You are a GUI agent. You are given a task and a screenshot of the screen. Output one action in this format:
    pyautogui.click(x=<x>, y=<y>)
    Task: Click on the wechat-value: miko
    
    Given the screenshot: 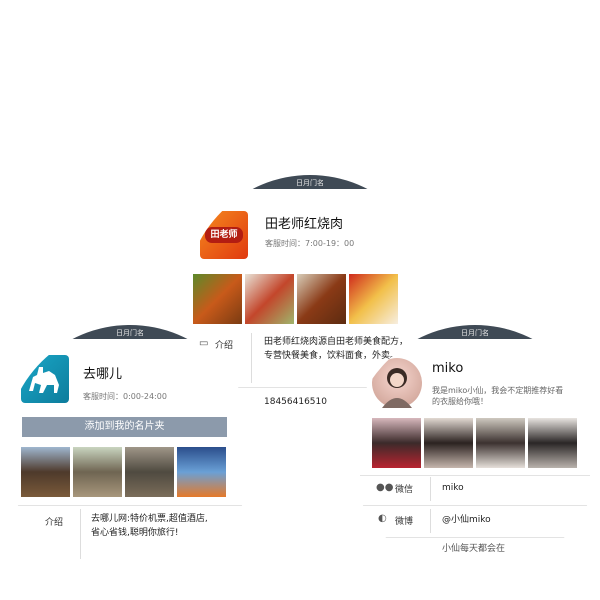 What is the action you would take?
    pyautogui.click(x=453, y=488)
    